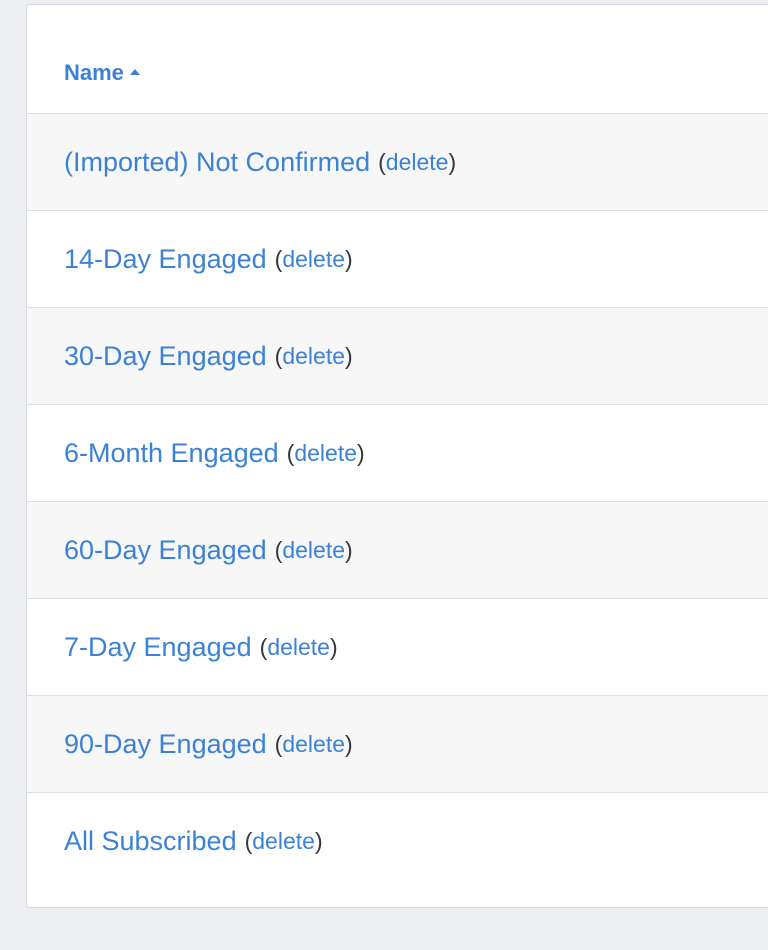  I want to click on segment-name-link: (Imported) Not Confirmed, so click(217, 162).